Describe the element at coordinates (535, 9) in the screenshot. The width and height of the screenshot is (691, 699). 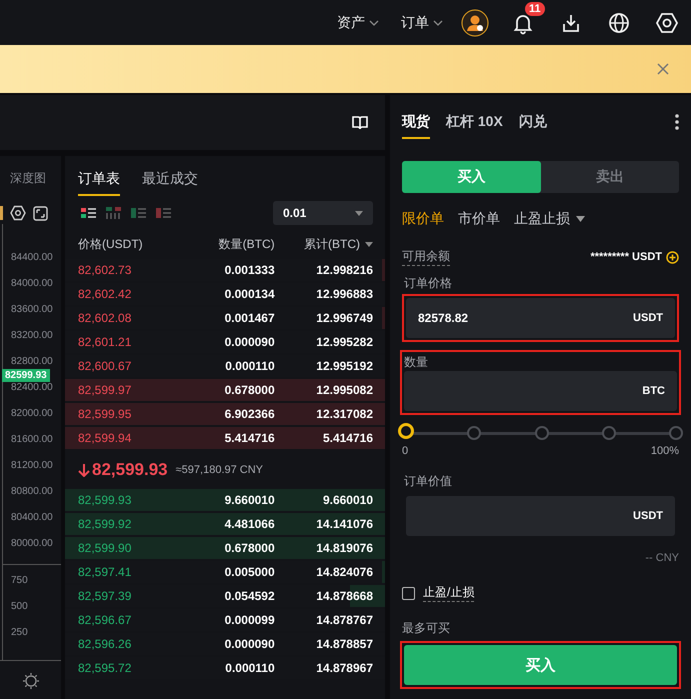
I see `notification-badge: 11` at that location.